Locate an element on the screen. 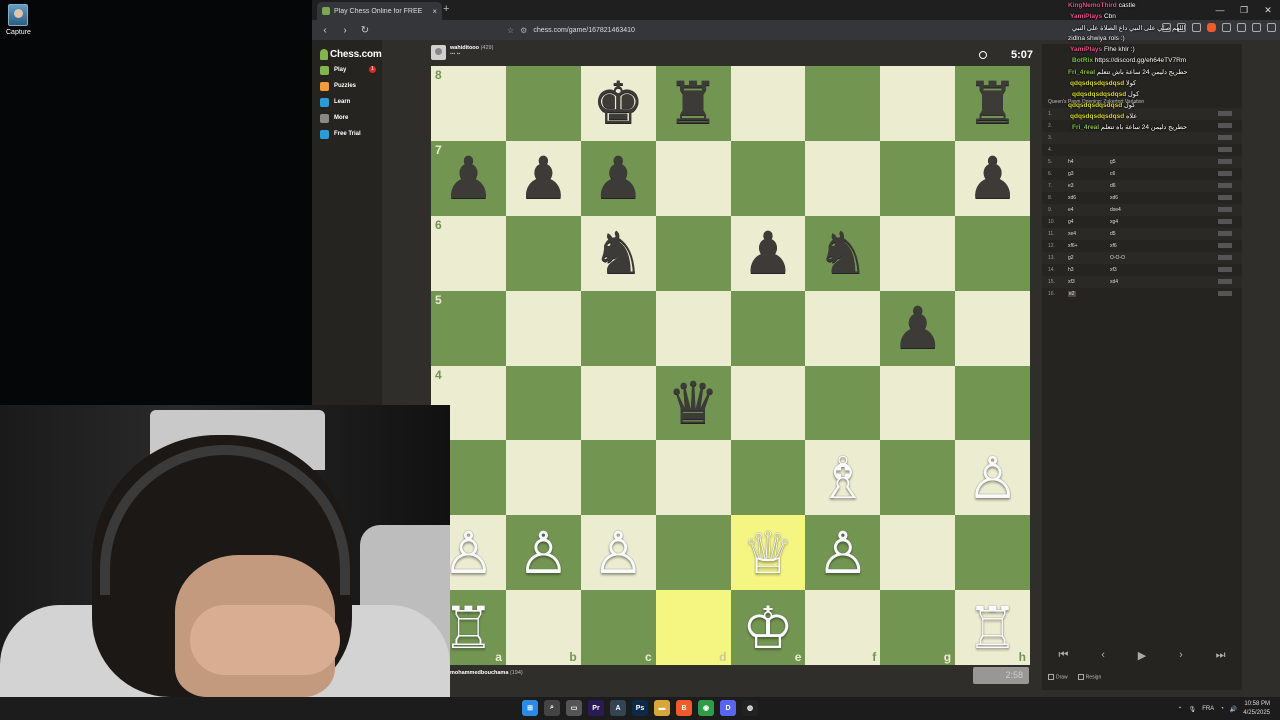 The width and height of the screenshot is (1280, 720). square-a5: 5 is located at coordinates (468, 328).